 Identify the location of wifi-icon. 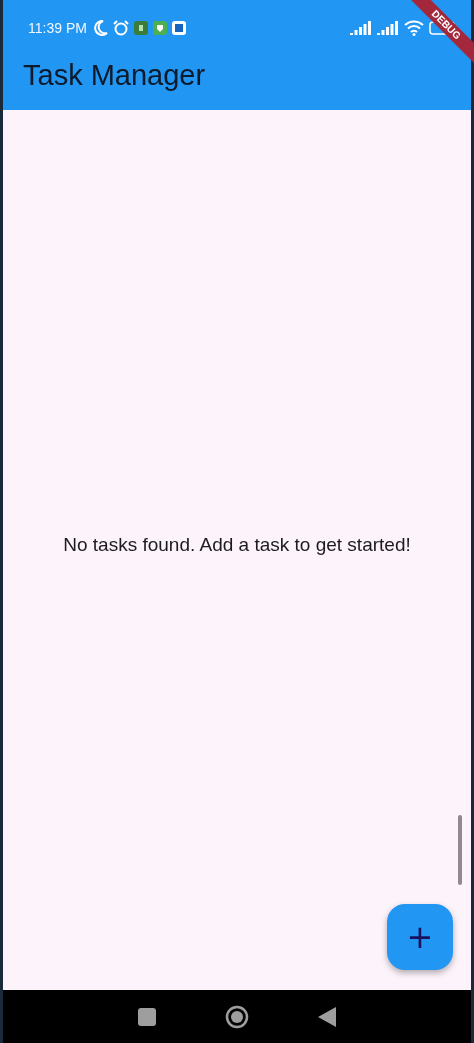
(414, 27).